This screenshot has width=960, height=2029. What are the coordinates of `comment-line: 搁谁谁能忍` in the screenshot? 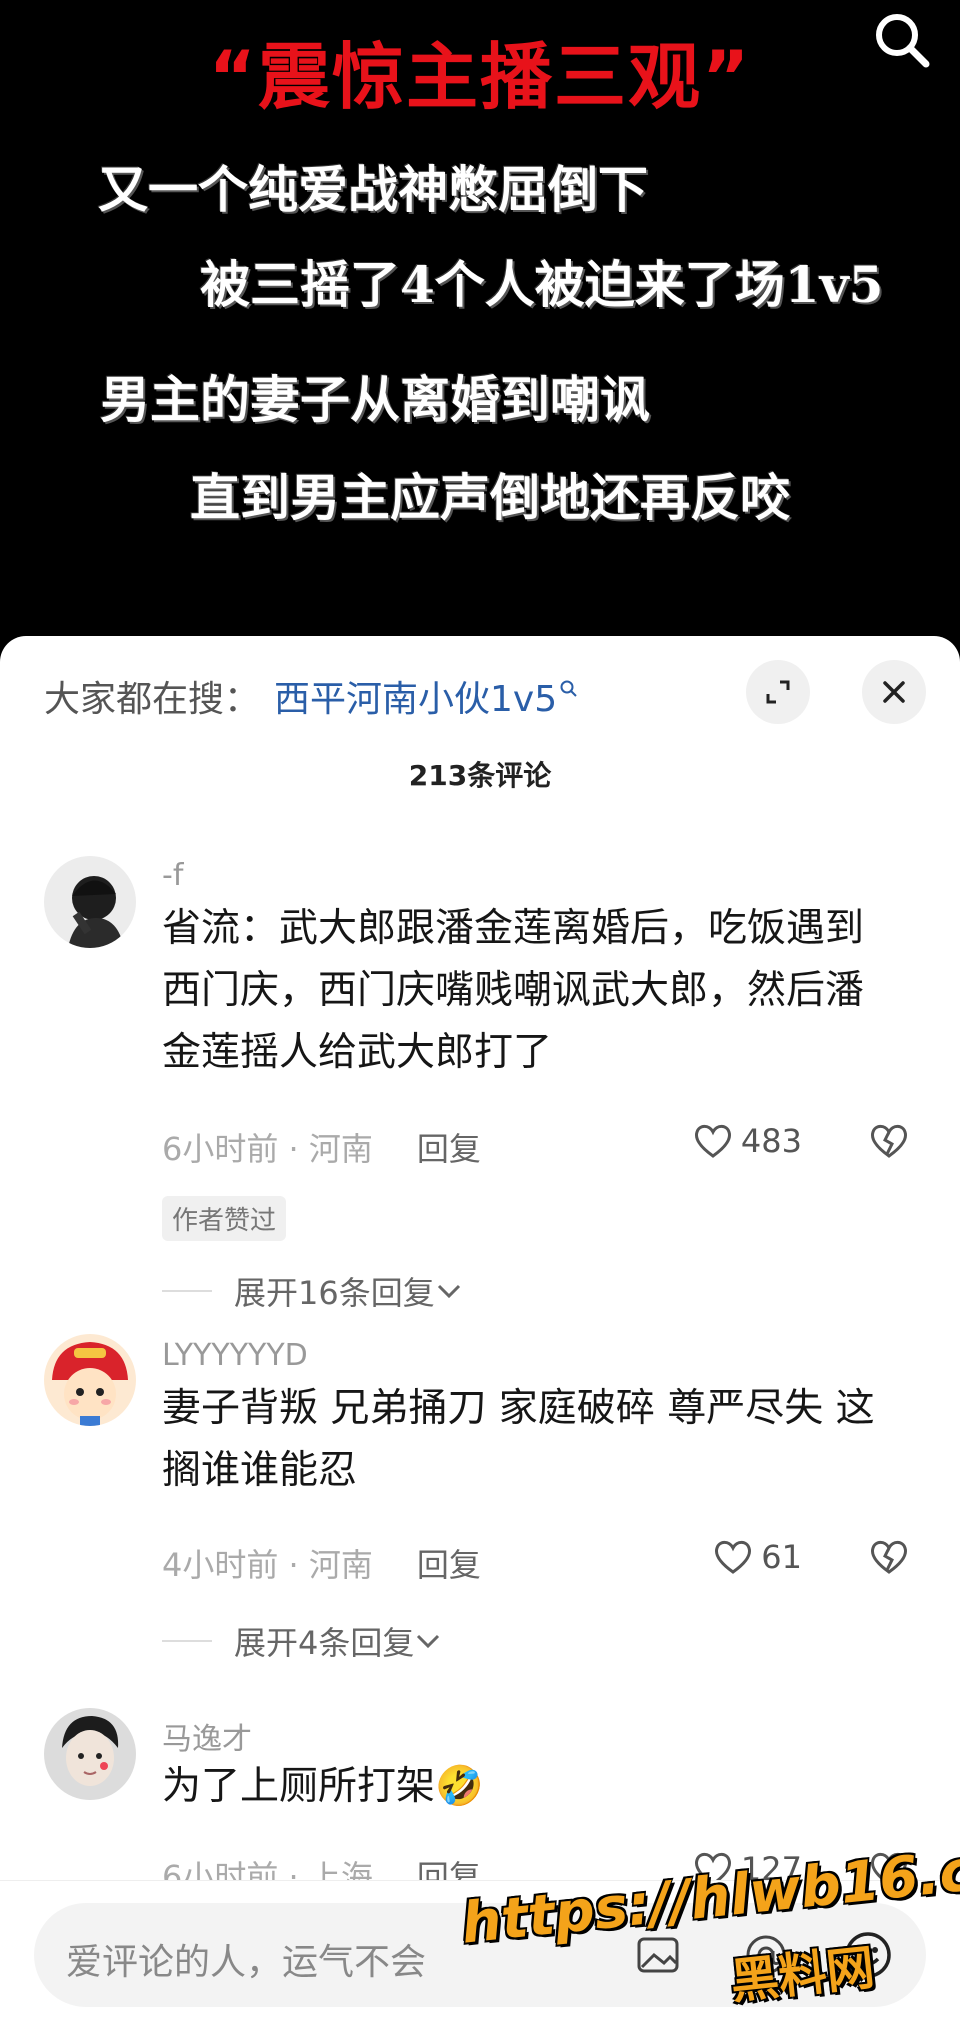 It's located at (260, 1470).